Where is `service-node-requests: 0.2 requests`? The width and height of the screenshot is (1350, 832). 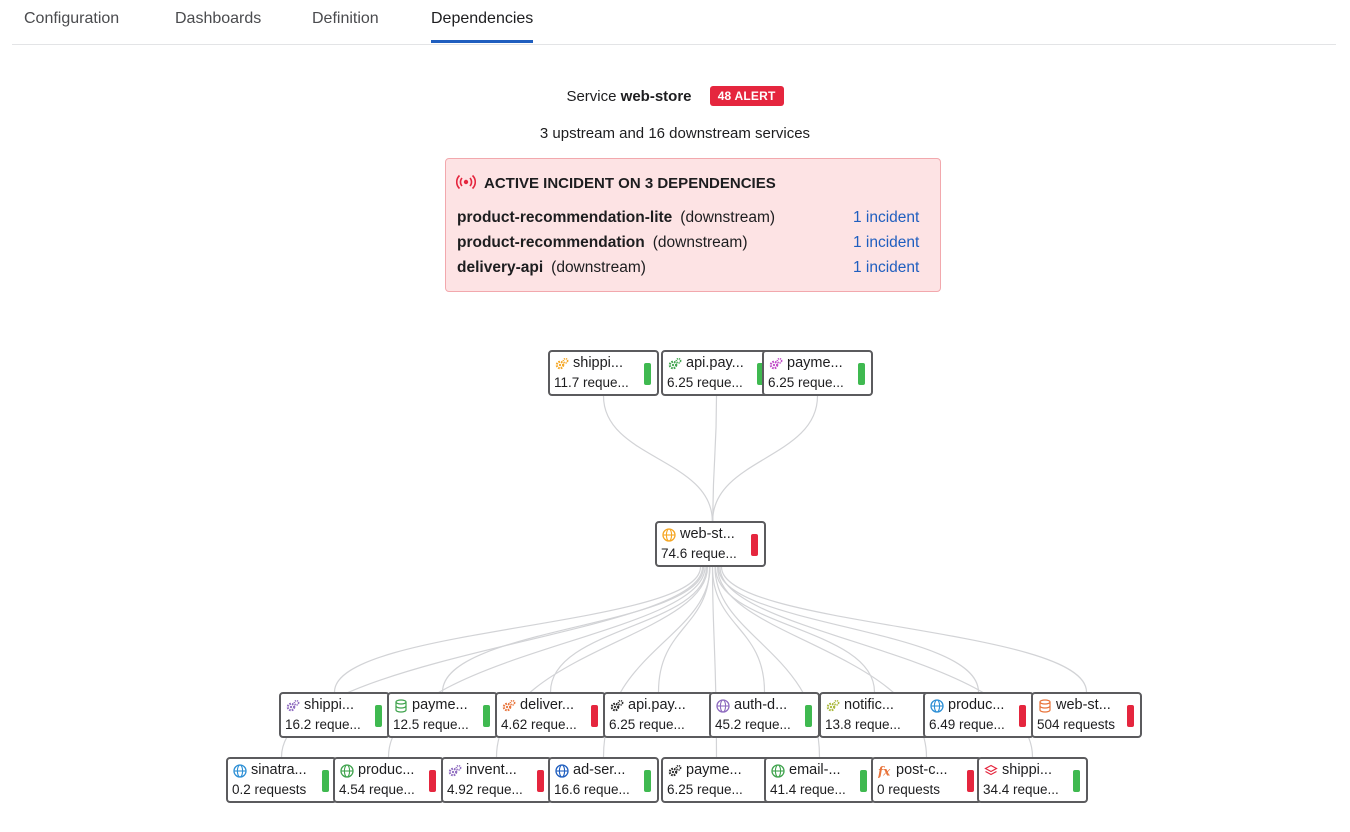
service-node-requests: 0.2 requests is located at coordinates (269, 789).